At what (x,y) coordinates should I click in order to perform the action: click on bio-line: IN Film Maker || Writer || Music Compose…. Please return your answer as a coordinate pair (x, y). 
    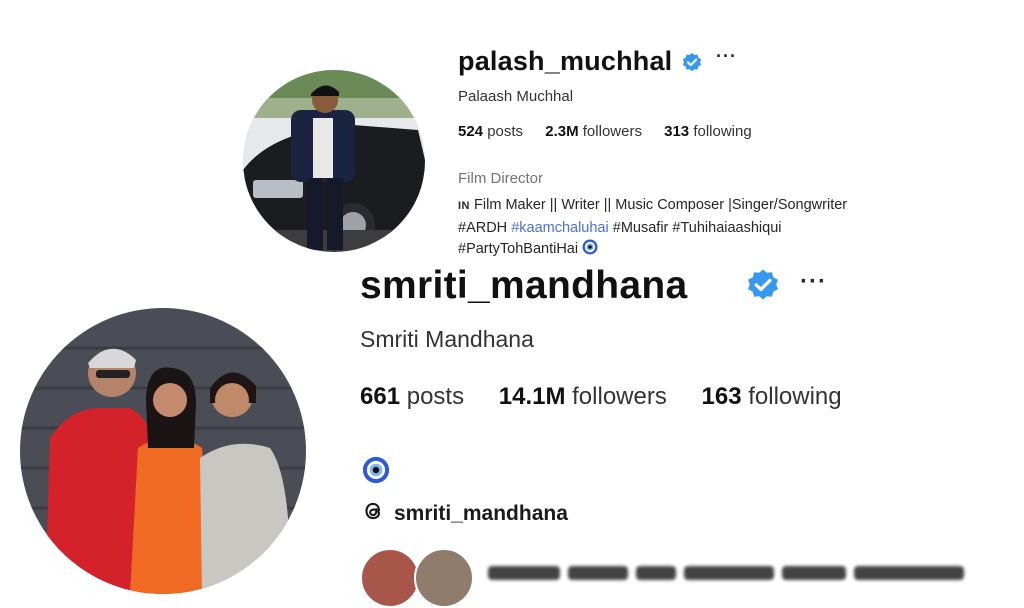
    Looking at the image, I should click on (653, 205).